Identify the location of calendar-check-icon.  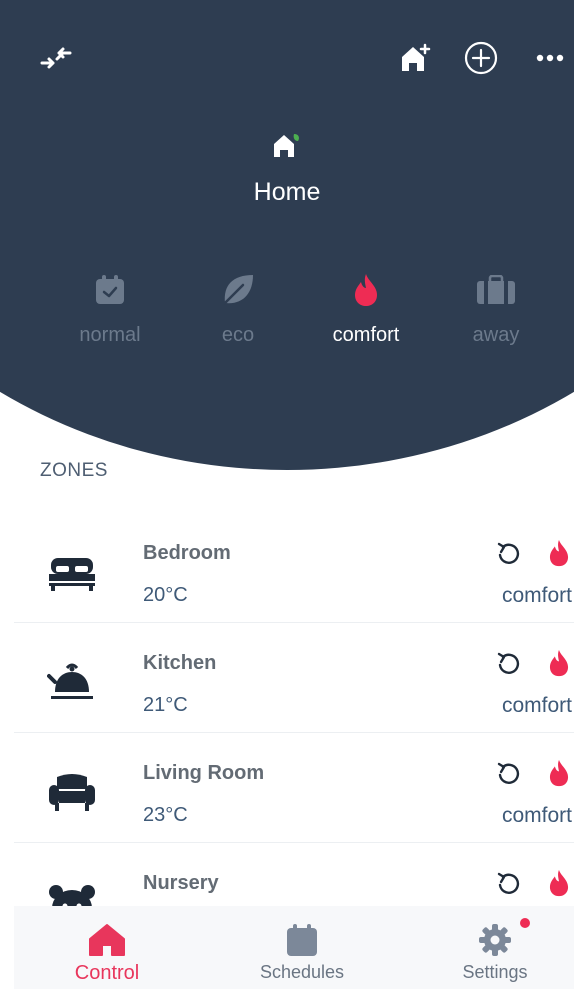
(110, 290).